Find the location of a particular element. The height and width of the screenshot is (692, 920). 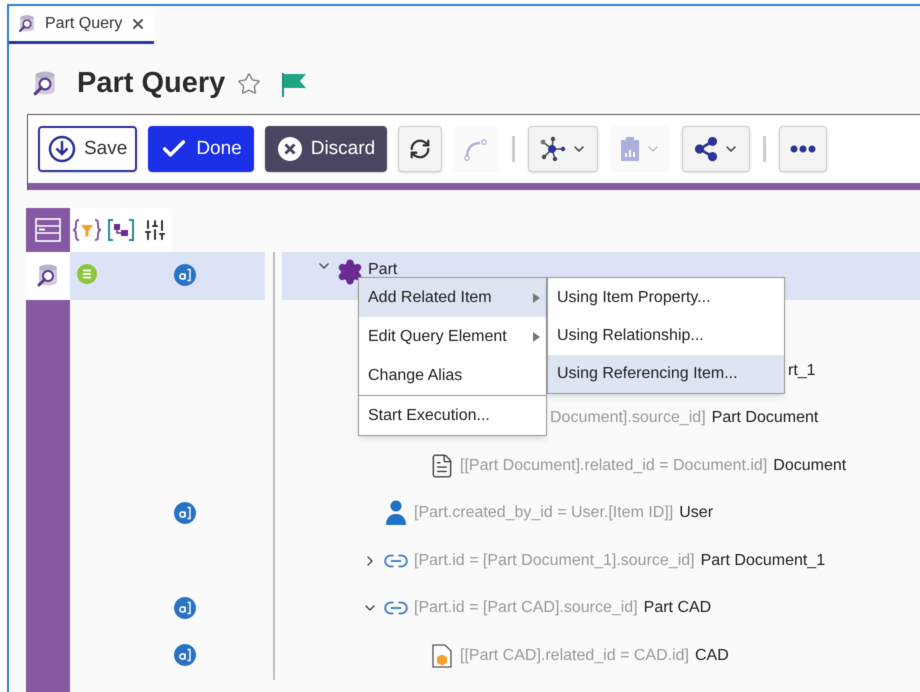

sliders-icon is located at coordinates (155, 230).